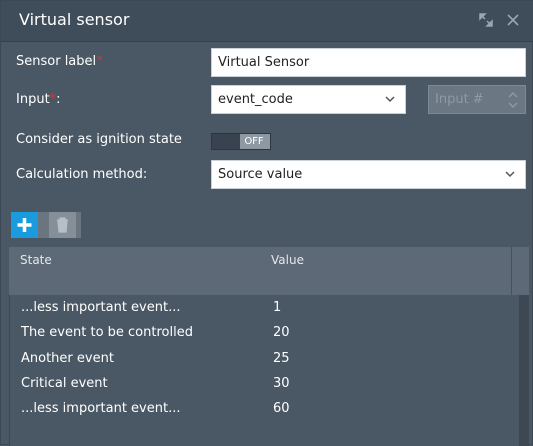 The image size is (533, 446). What do you see at coordinates (56, 61) in the screenshot?
I see `sensor-label-text: Sensor label` at bounding box center [56, 61].